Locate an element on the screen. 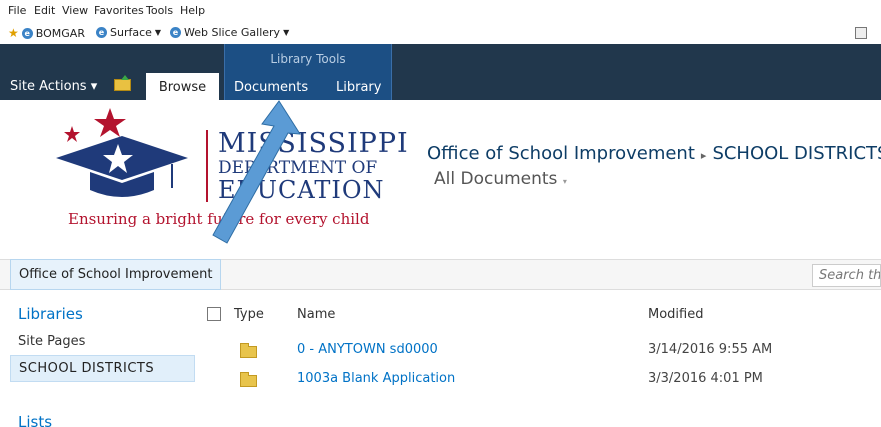 Image resolution: width=881 pixels, height=427 pixels. menu-help: Help is located at coordinates (192, 10).